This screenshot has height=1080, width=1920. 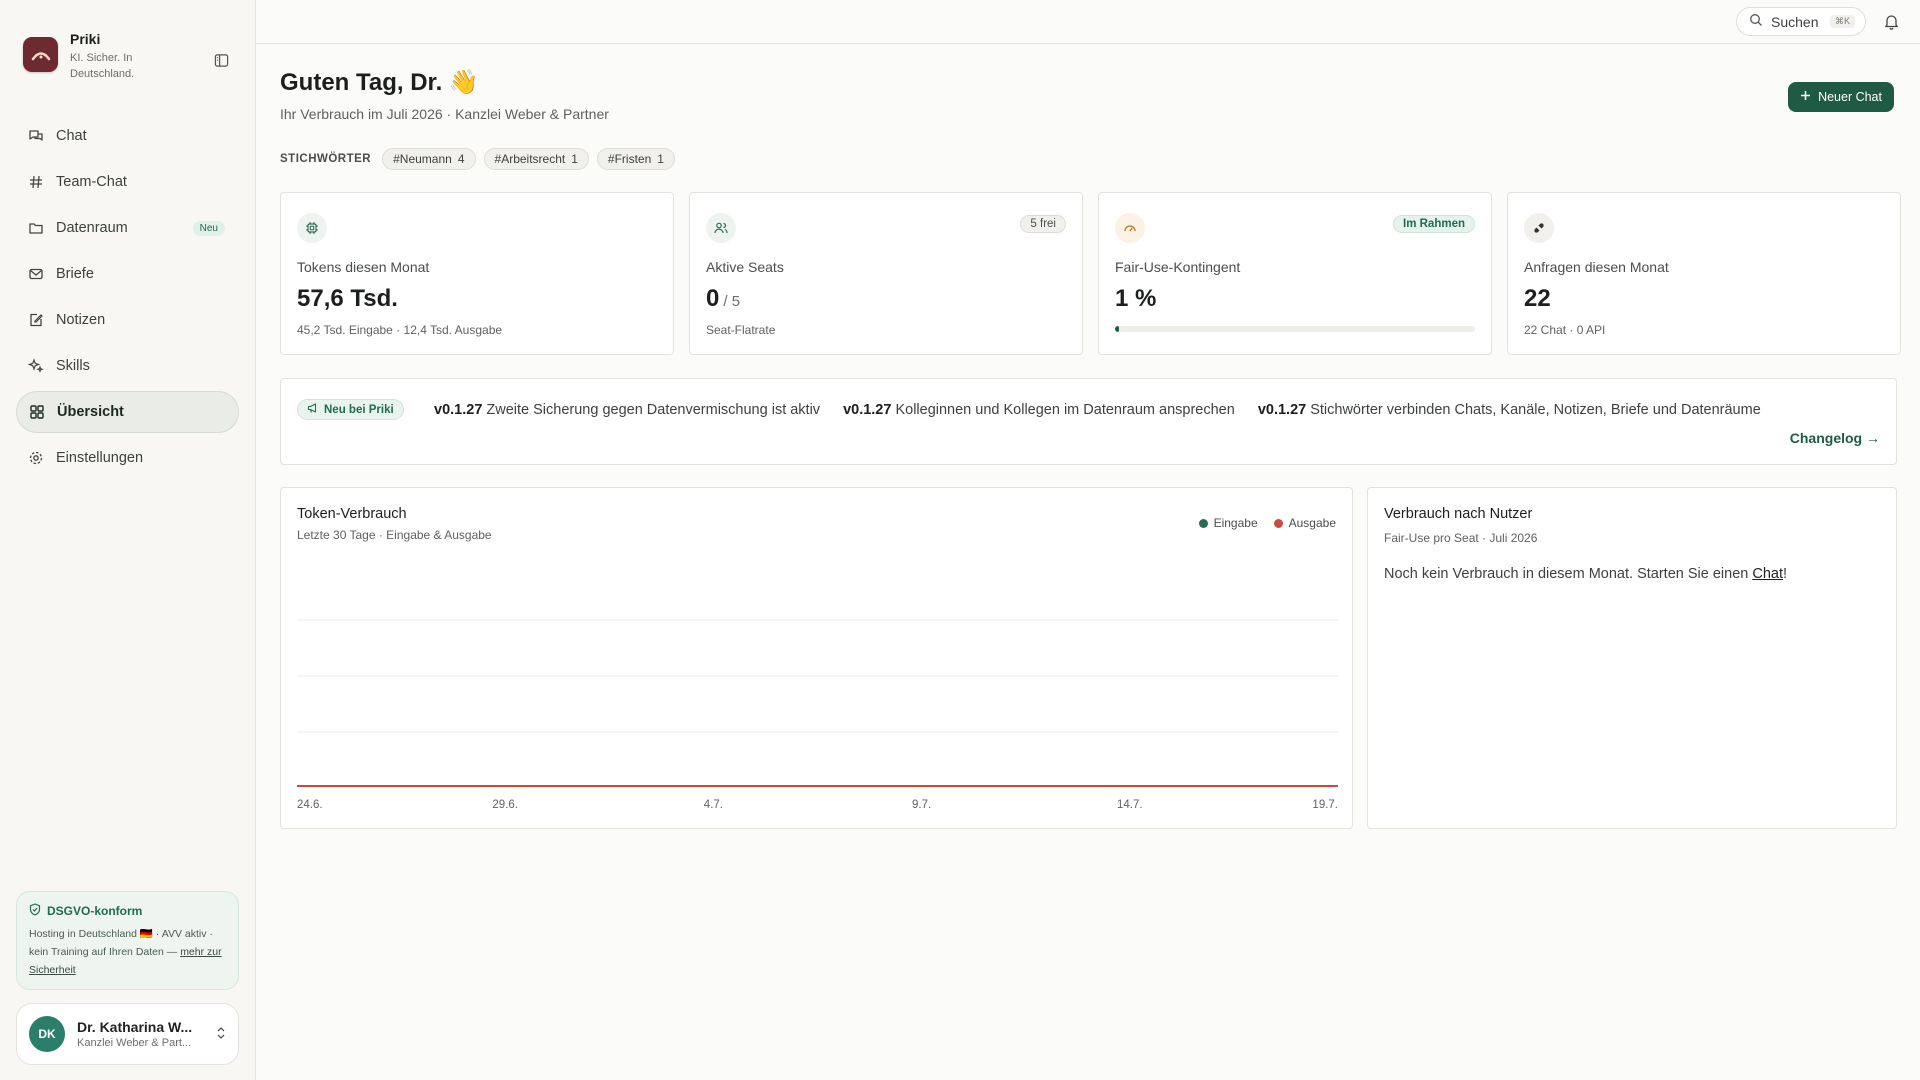 What do you see at coordinates (347, 298) in the screenshot?
I see `card-value: 57,6 Tsd.` at bounding box center [347, 298].